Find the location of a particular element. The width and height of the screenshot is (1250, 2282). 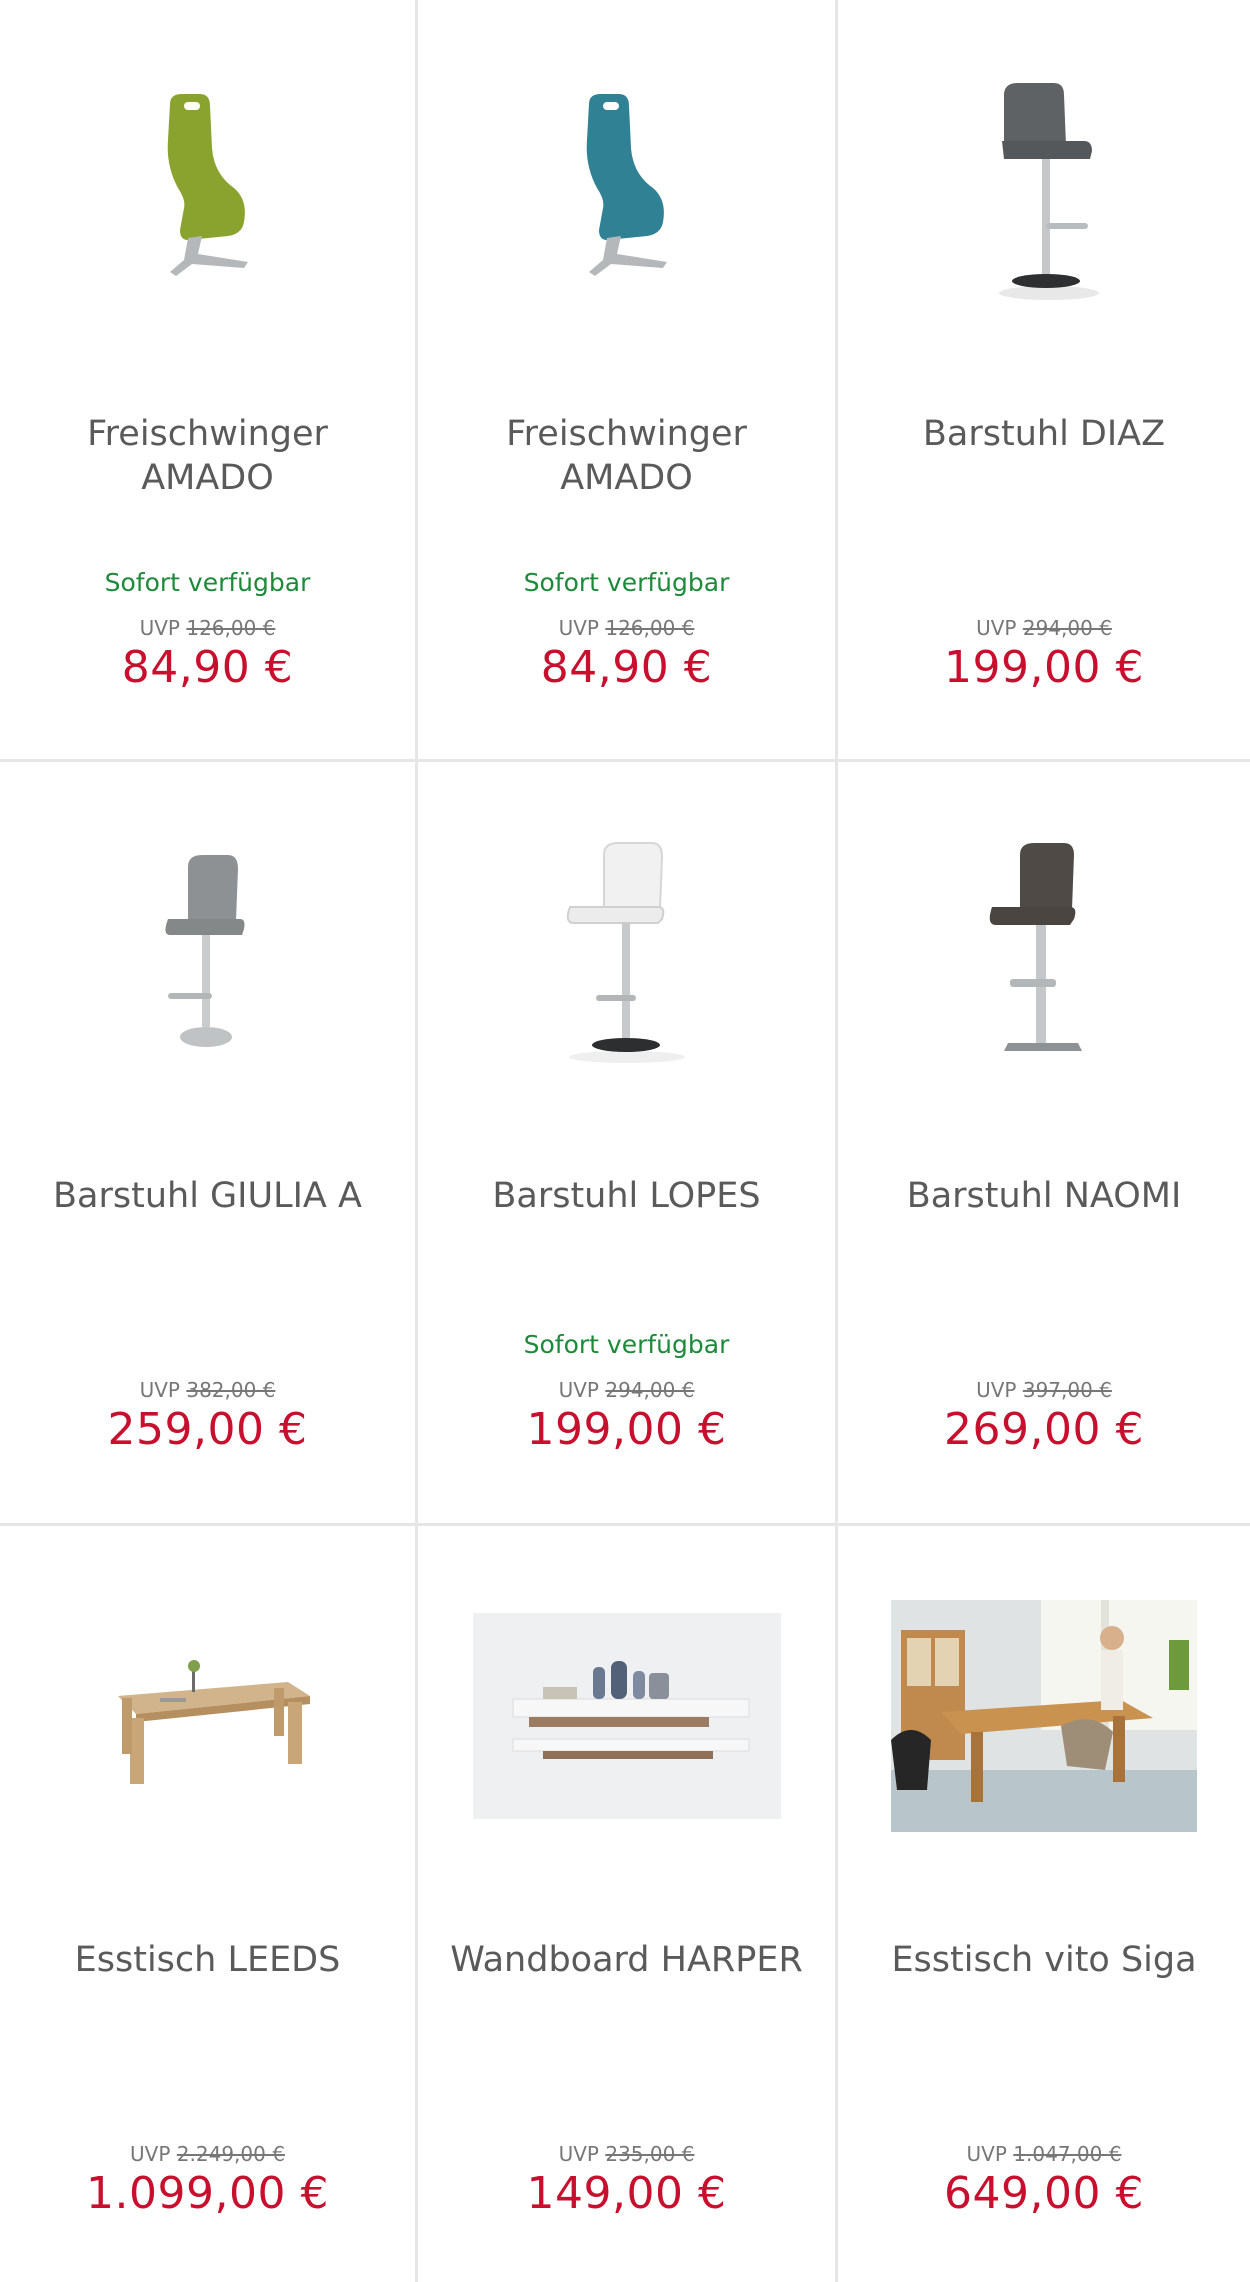

product-title: Barstuhl LOPES is located at coordinates (626, 1196).